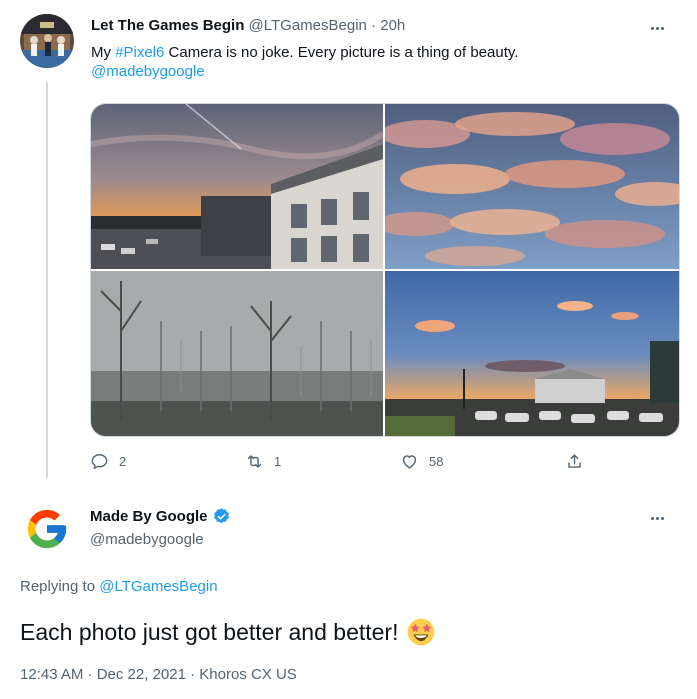 This screenshot has height=699, width=697. Describe the element at coordinates (278, 461) in the screenshot. I see `retweet-count: 1` at that location.